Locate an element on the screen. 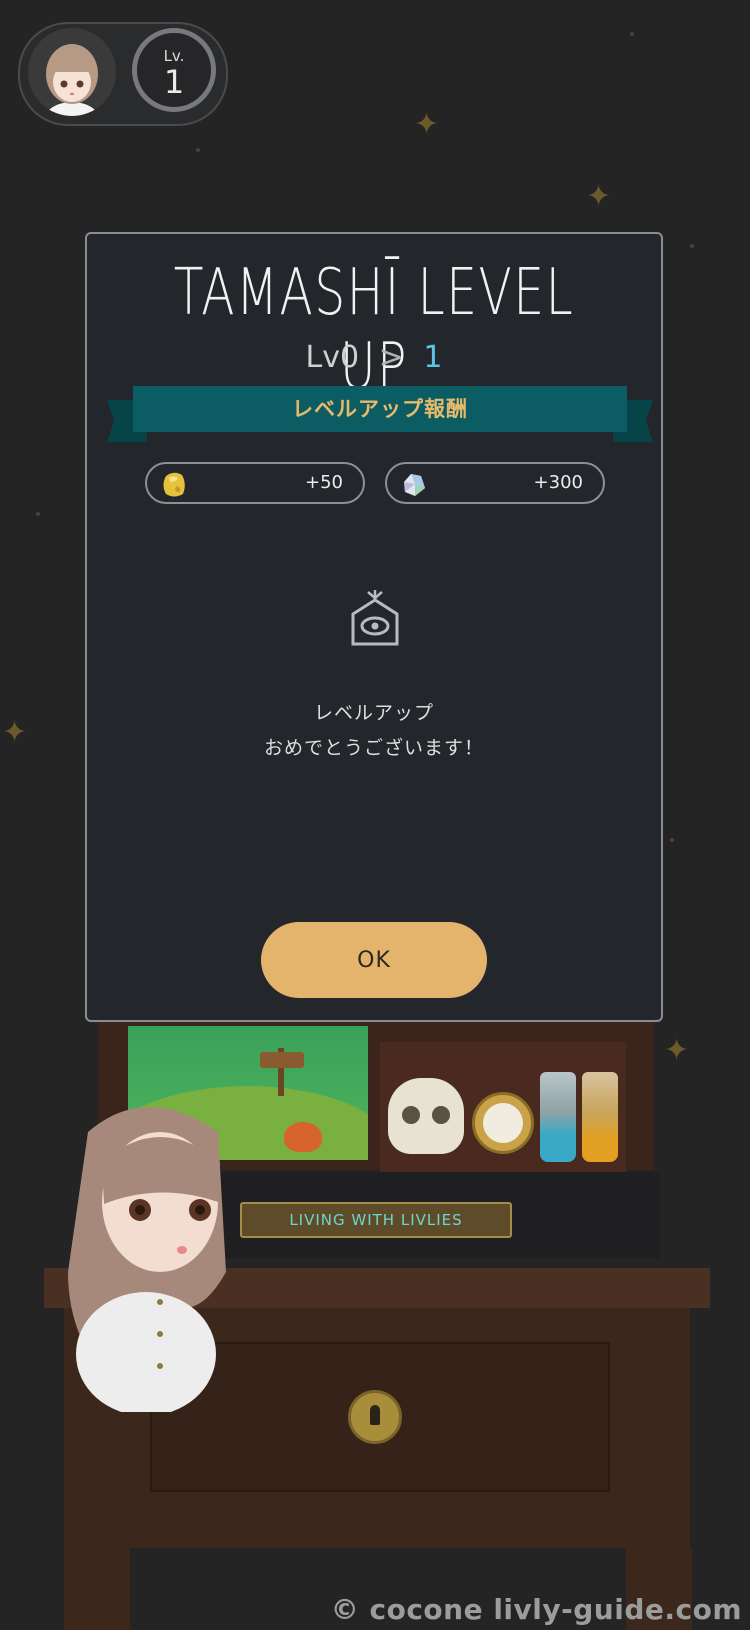  reward-ribbon: レベルアップ報酬 is located at coordinates (380, 414).